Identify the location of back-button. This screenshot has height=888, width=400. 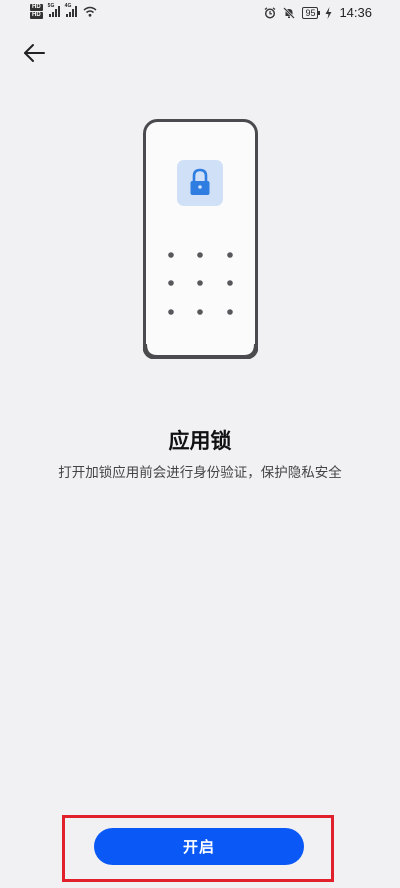
(35, 53).